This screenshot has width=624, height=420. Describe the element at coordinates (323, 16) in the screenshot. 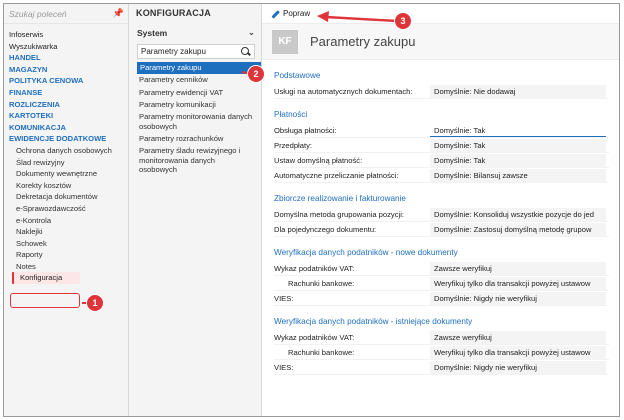

I see `arrow-3-head` at that location.